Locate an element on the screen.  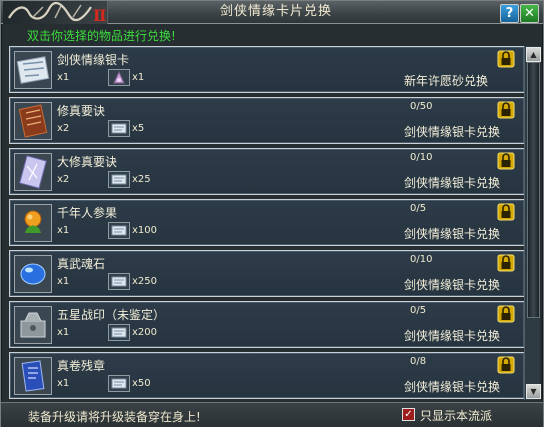
item-name: 剑侠情缘银卡 is located at coordinates (93, 60).